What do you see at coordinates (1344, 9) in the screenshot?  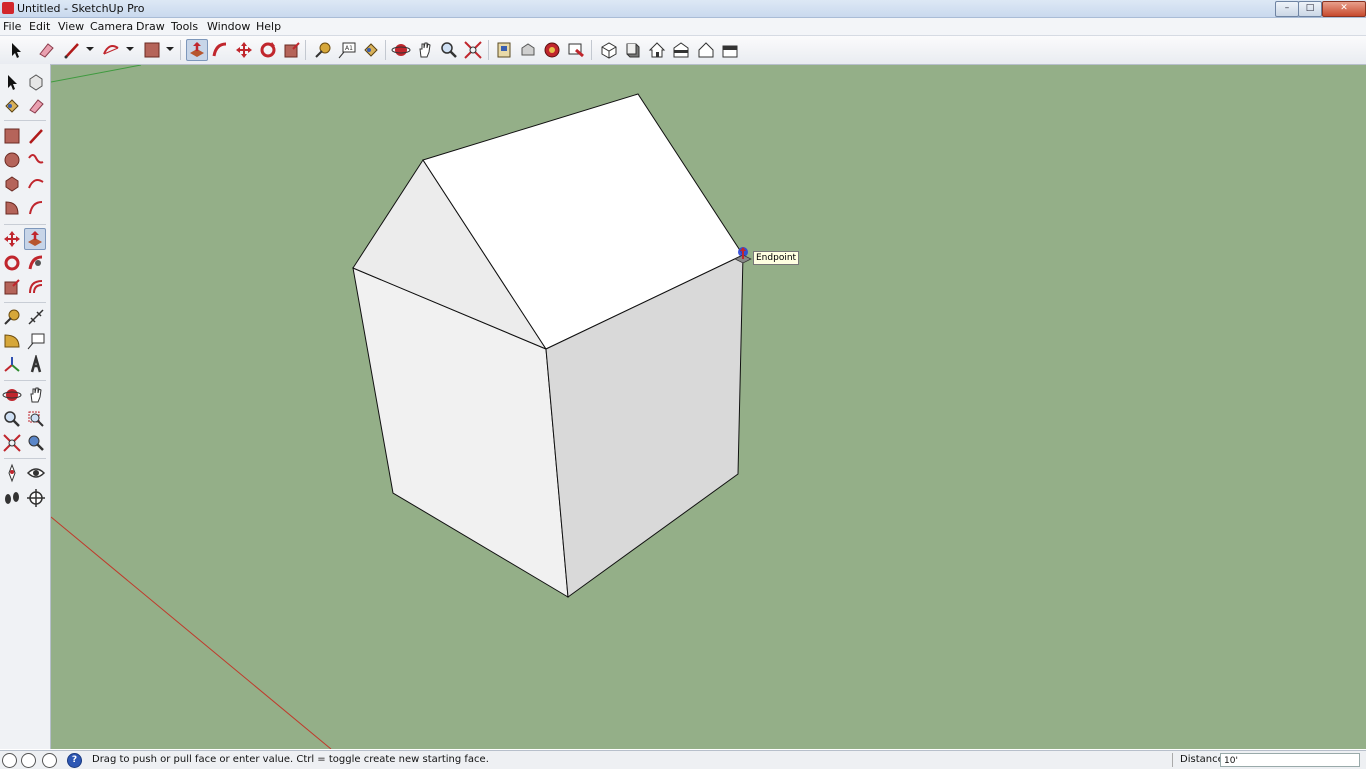 I see `close-button: ✕` at bounding box center [1344, 9].